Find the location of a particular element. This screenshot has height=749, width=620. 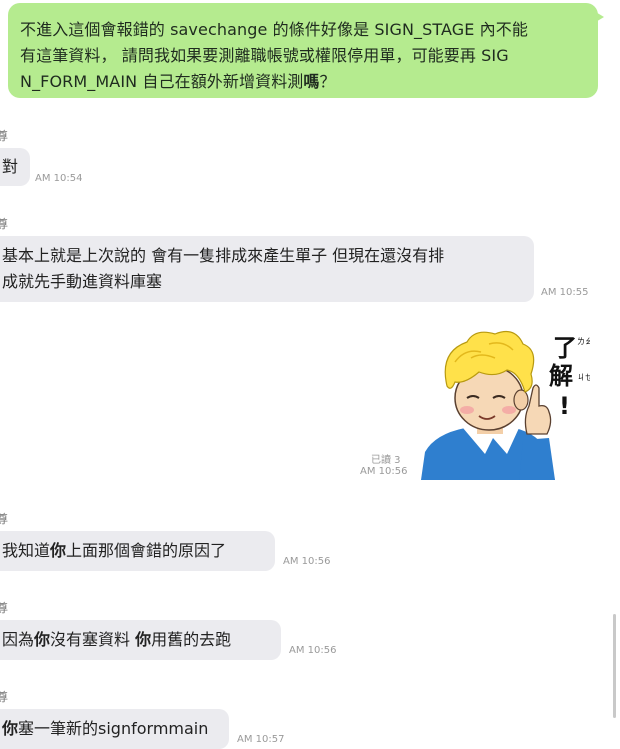

message-text: 我知道你上面那個會錯的原因了 is located at coordinates (114, 550).